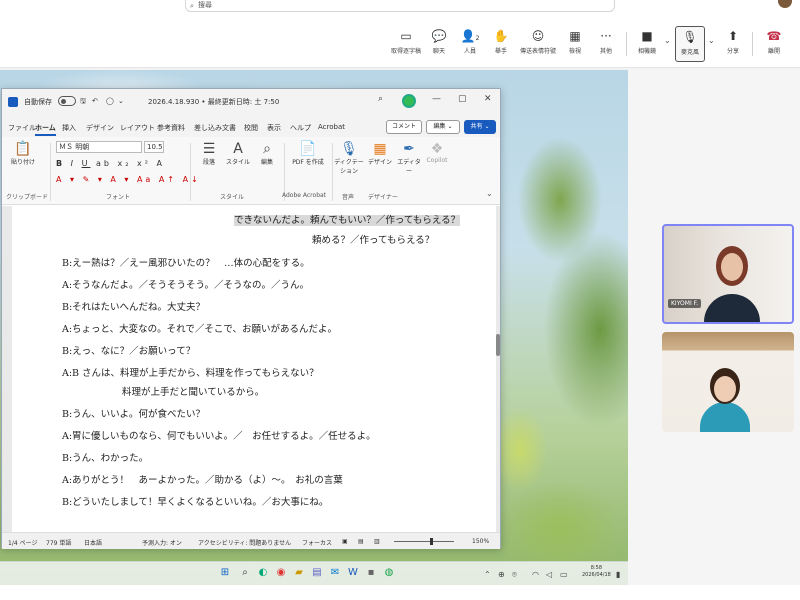  What do you see at coordinates (437, 152) in the screenshot?
I see `copilot-button: ❖ Copilot` at bounding box center [437, 152].